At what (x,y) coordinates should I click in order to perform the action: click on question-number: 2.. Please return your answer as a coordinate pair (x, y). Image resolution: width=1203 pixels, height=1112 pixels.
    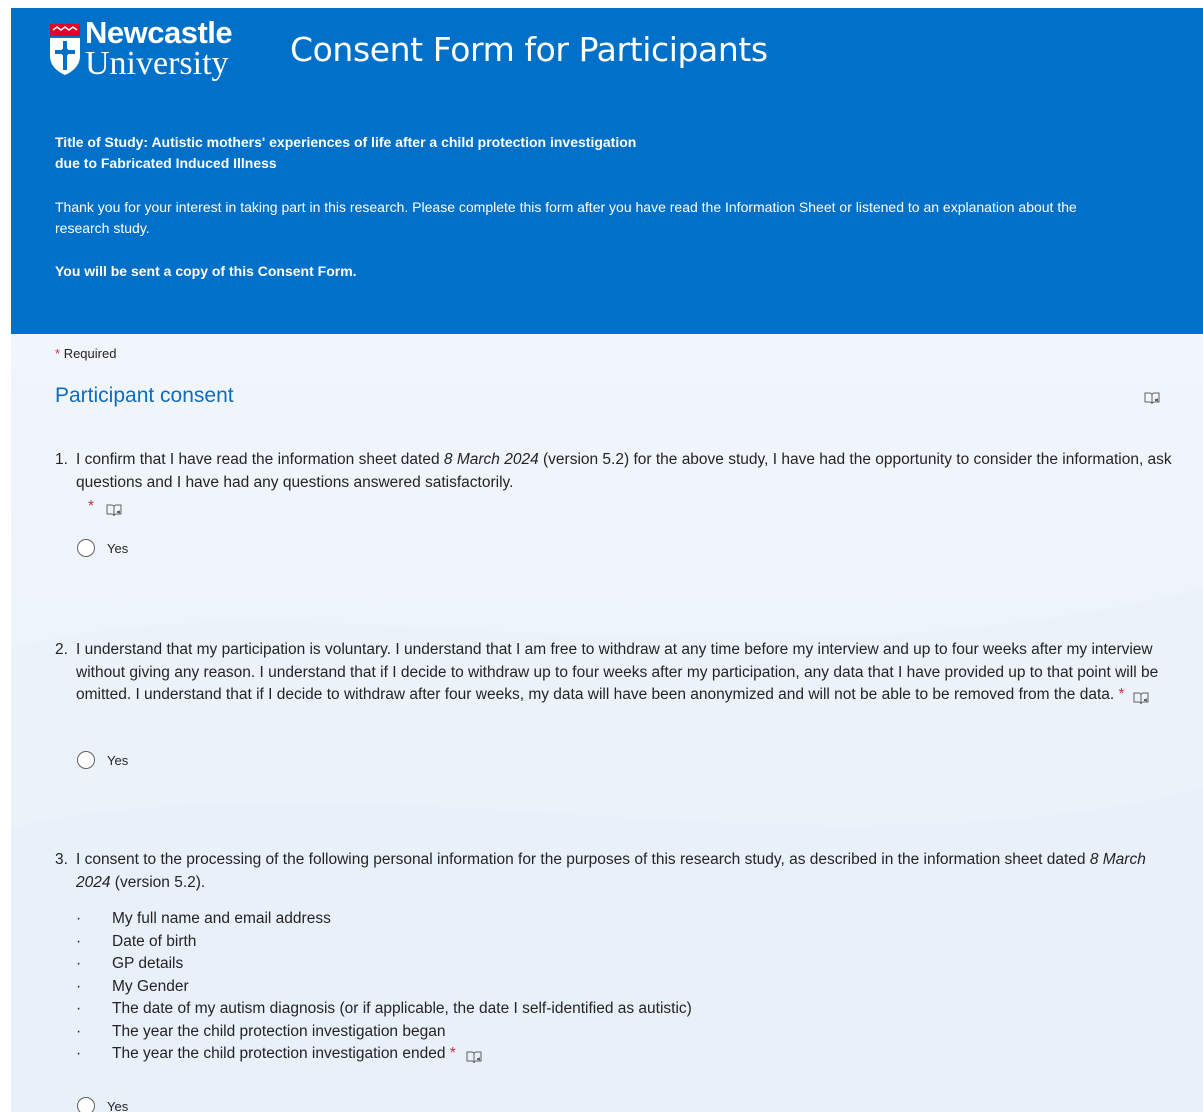
    Looking at the image, I should click on (61, 649).